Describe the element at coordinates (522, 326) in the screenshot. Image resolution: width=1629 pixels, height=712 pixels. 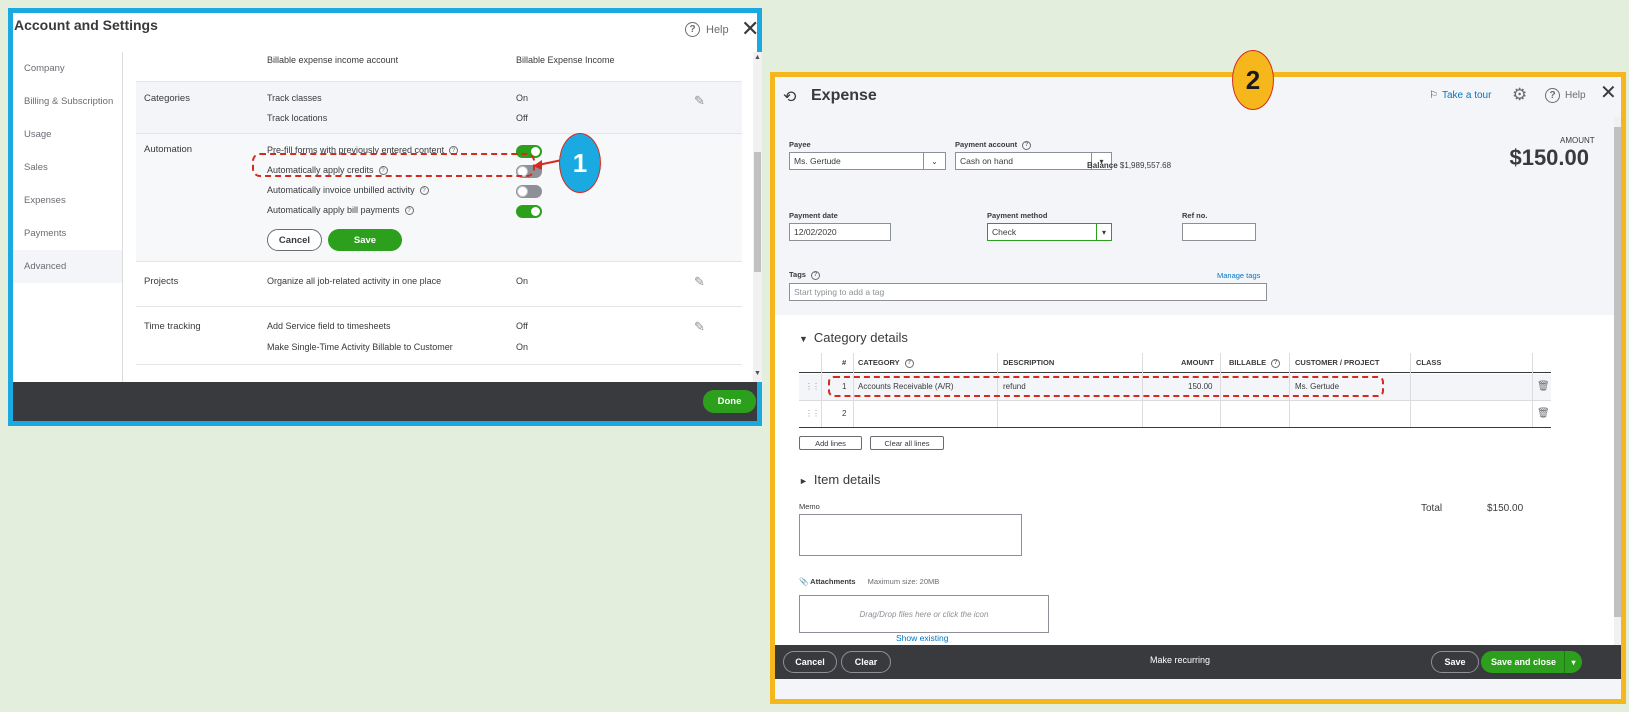
I see `service-field-value: Off` at that location.